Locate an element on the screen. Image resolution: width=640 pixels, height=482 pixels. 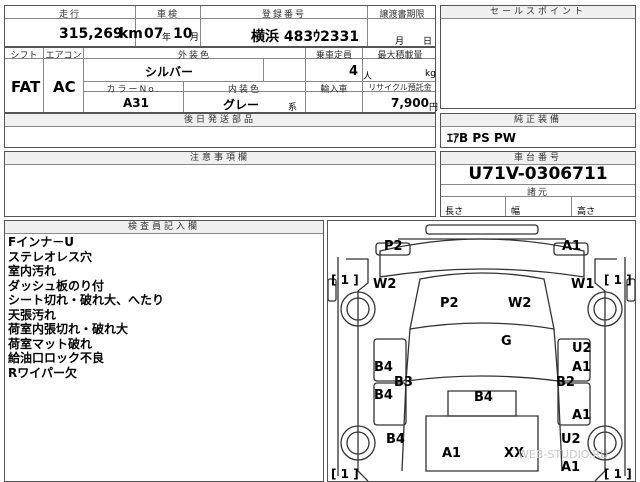
equipment-label: 純正装備 is located at coordinates (538, 120).